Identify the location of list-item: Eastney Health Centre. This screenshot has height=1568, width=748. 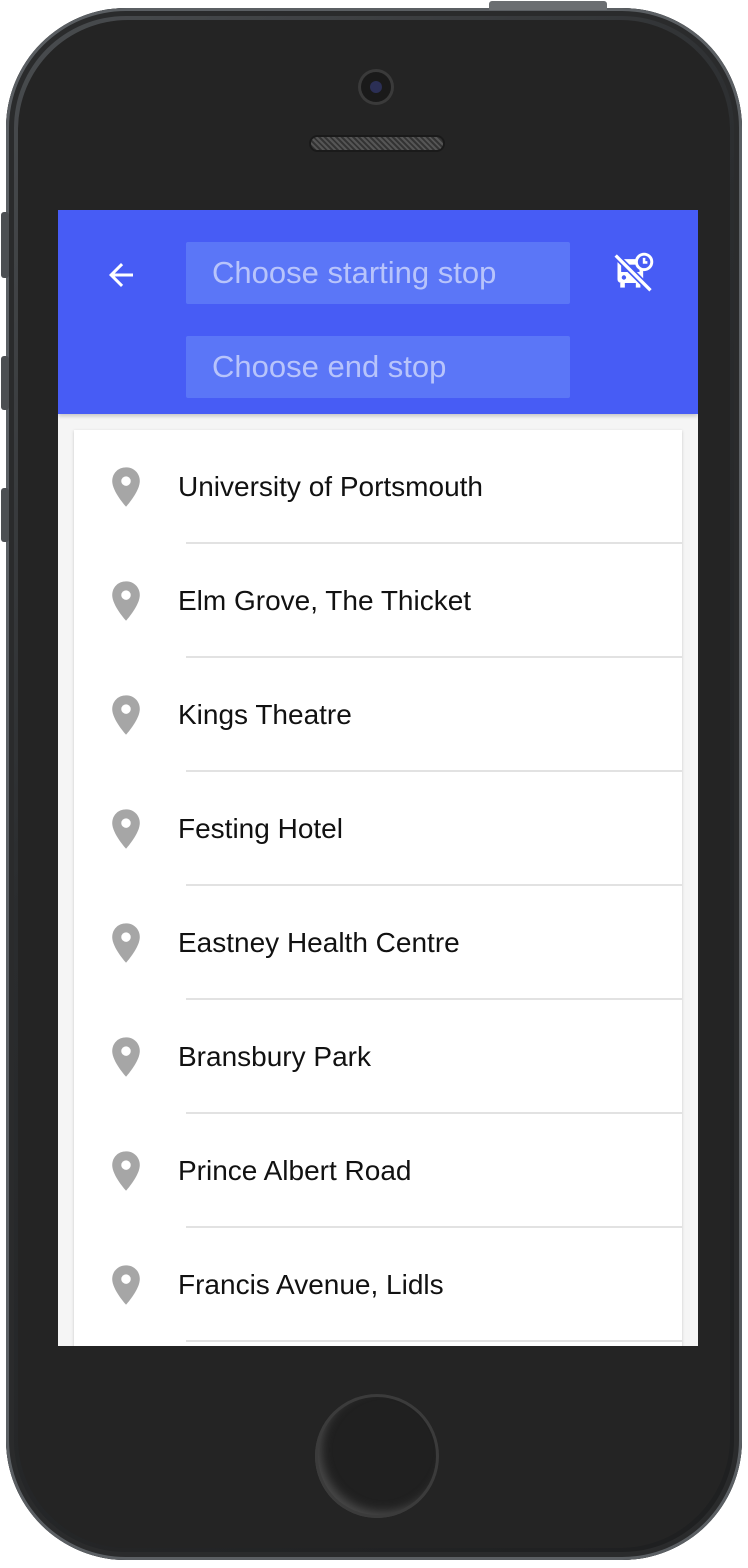
(378, 943).